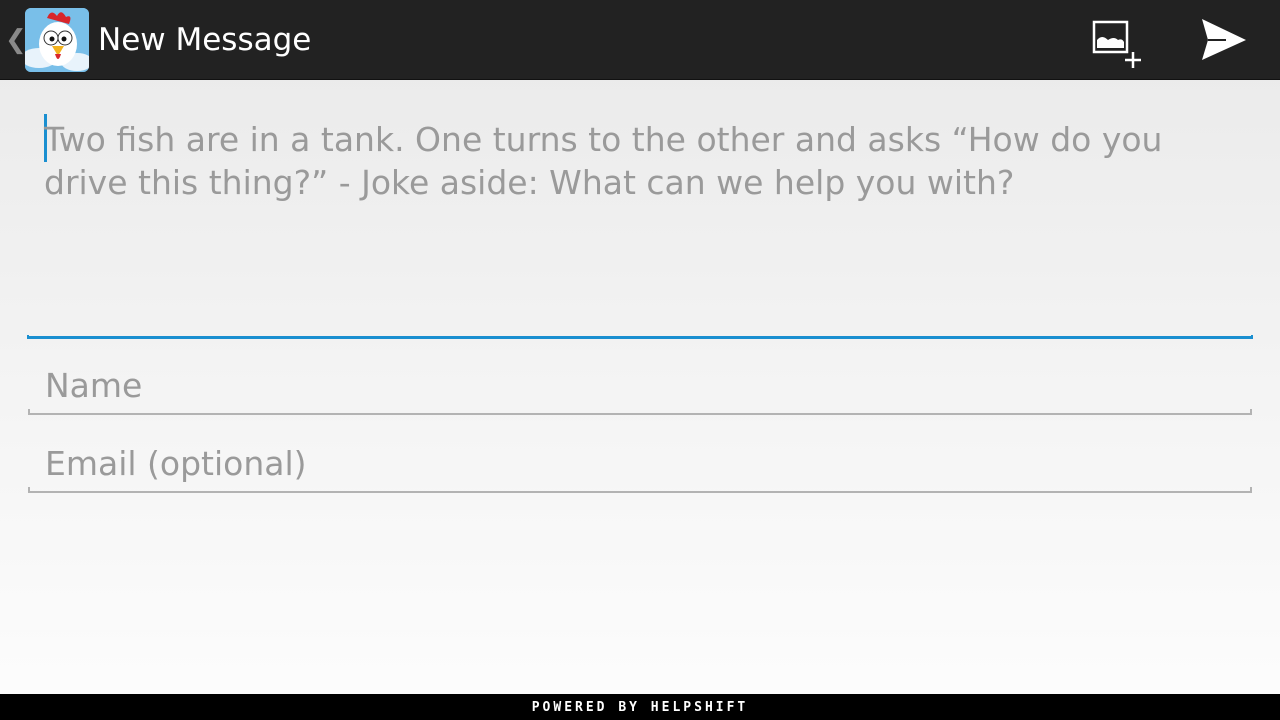  I want to click on name-field: Name, so click(640, 389).